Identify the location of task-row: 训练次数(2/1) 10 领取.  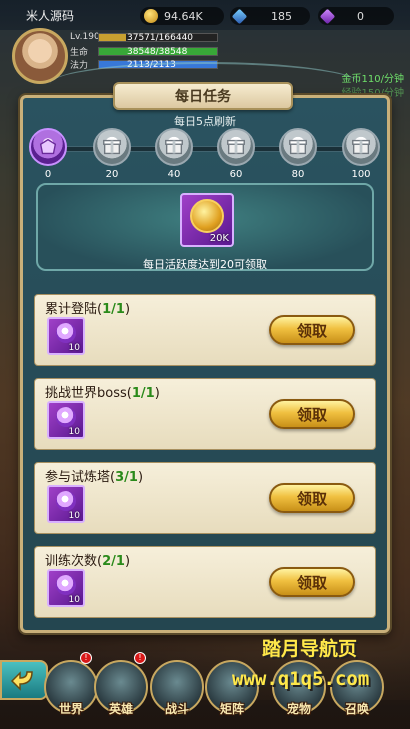
(205, 582).